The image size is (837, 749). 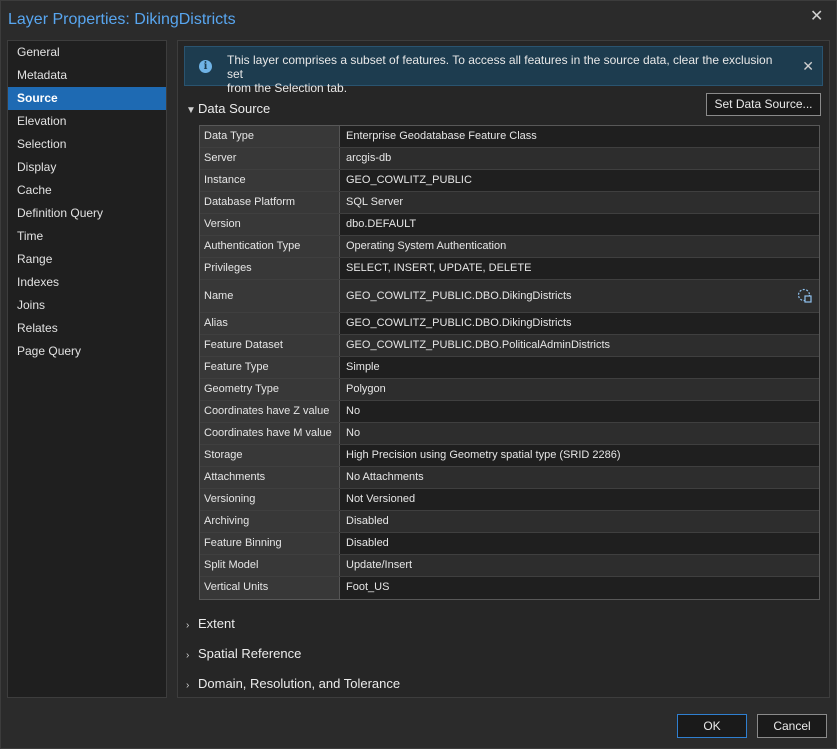 What do you see at coordinates (270, 345) in the screenshot?
I see `property-name: Feature Dataset` at bounding box center [270, 345].